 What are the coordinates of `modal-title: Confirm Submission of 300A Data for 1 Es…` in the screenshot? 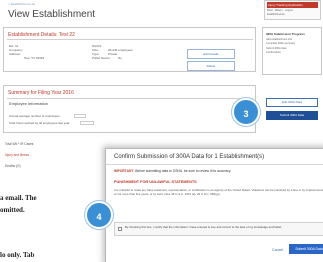 It's located at (189, 157).